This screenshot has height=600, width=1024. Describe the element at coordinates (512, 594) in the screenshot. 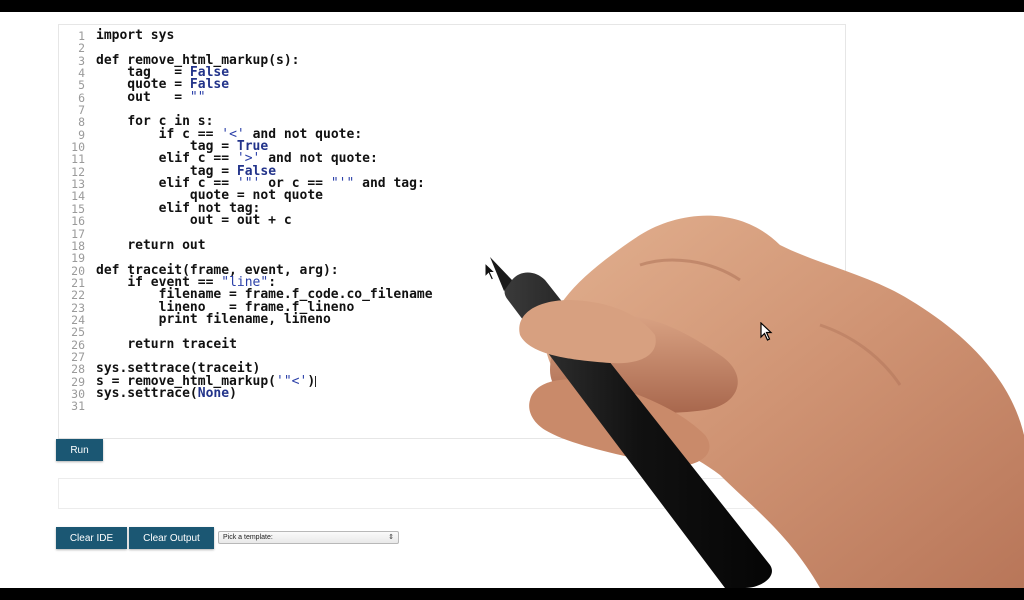

I see `video-letterbox-bottom` at that location.